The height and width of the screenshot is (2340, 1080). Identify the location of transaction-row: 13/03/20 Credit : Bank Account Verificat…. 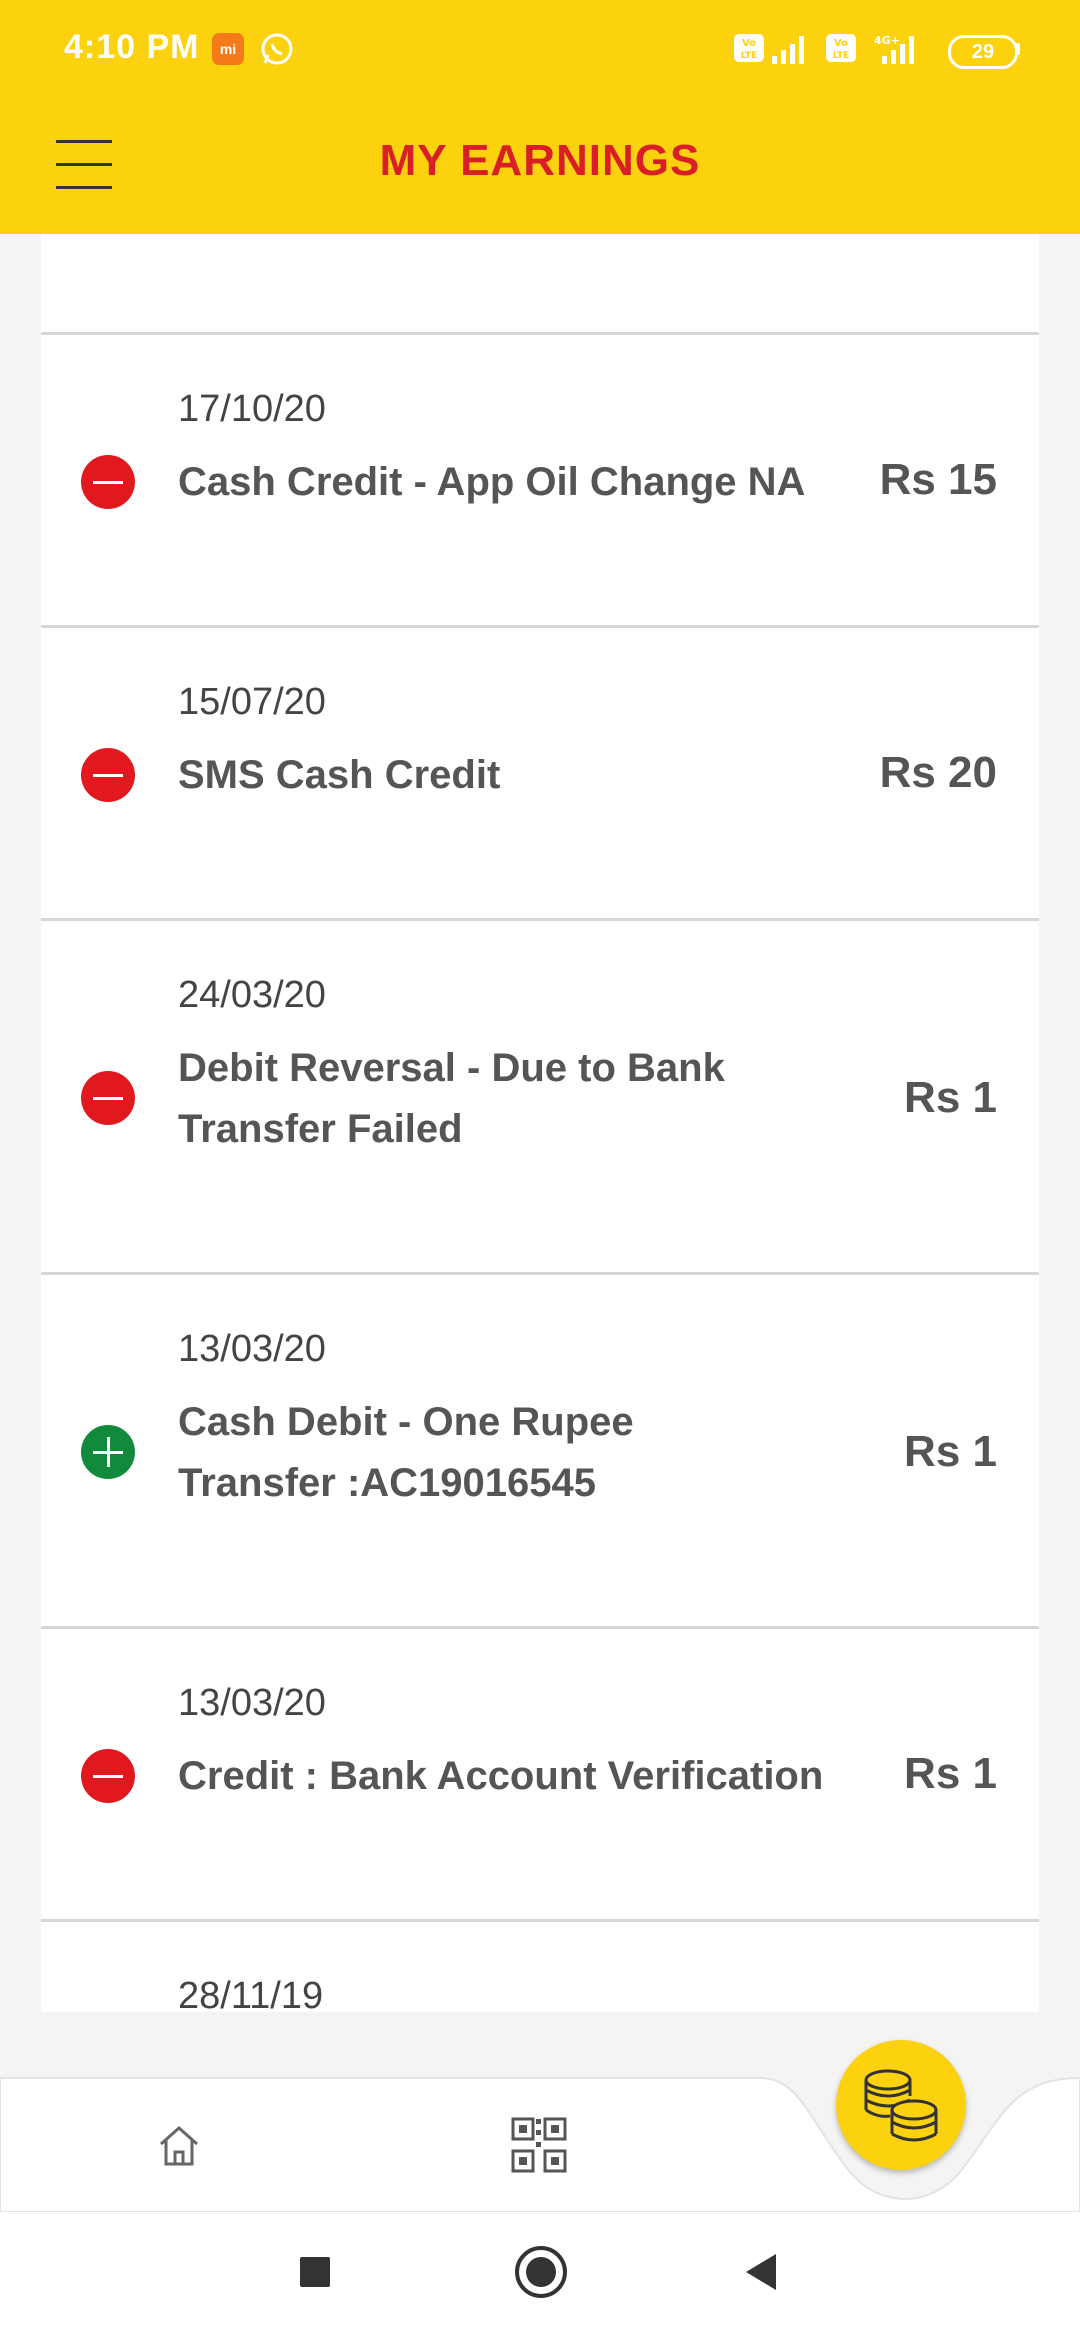
(540, 1775).